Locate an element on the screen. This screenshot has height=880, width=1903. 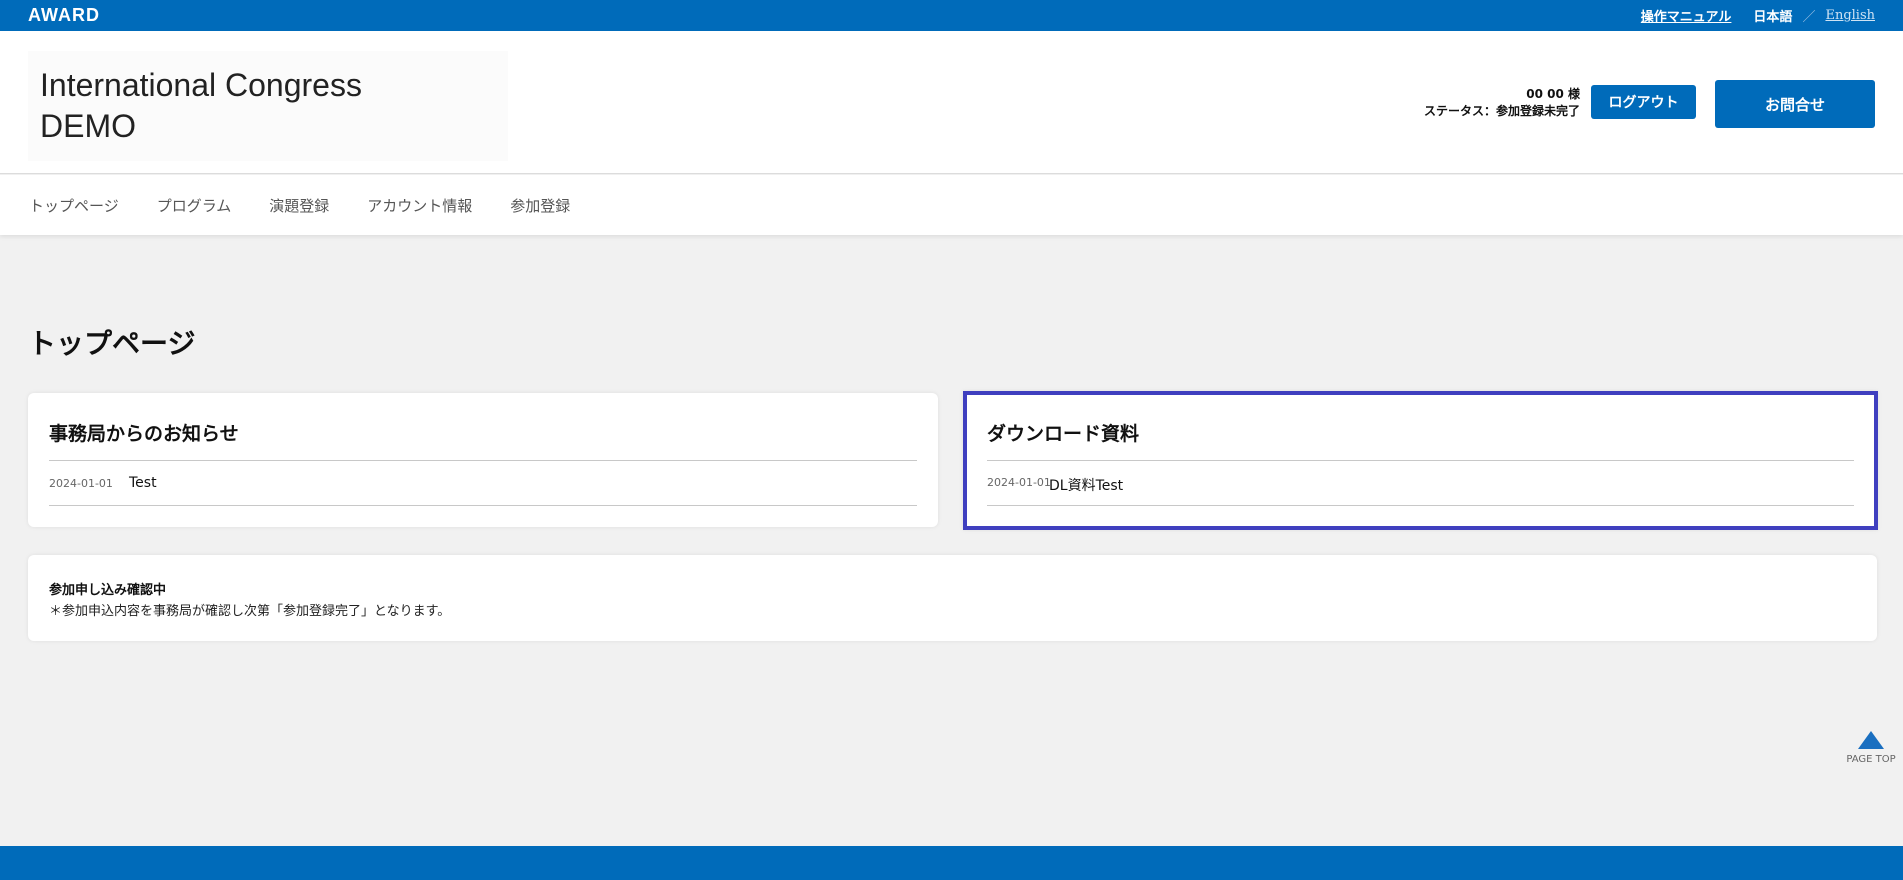
top-bar: AWARD 操作マニュアル 日本語 ／ English is located at coordinates (951, 15).